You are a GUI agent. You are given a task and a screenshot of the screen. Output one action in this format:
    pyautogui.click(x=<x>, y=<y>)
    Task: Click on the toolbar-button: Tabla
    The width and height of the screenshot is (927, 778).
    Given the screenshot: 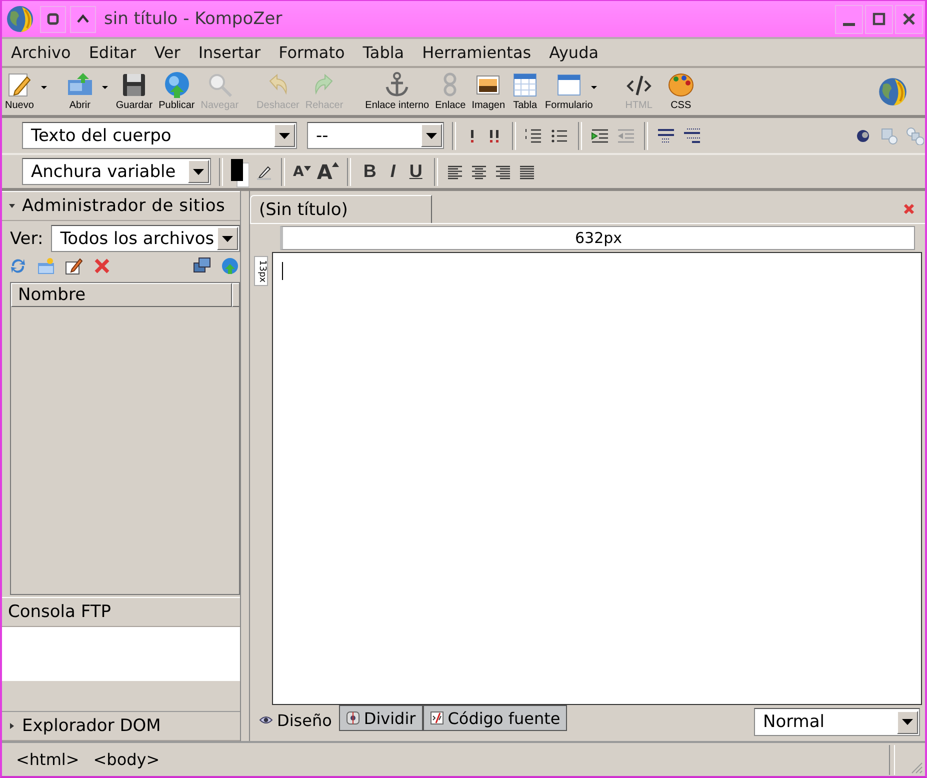 What is the action you would take?
    pyautogui.click(x=525, y=90)
    